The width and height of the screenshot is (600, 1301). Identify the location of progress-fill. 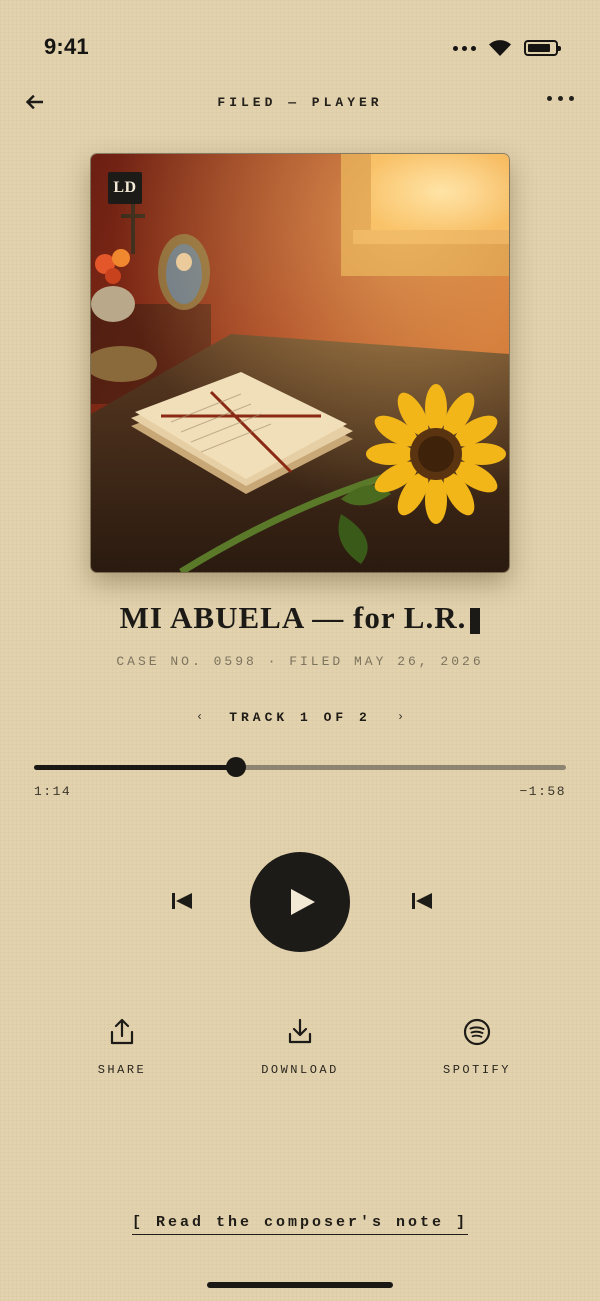
(135, 767).